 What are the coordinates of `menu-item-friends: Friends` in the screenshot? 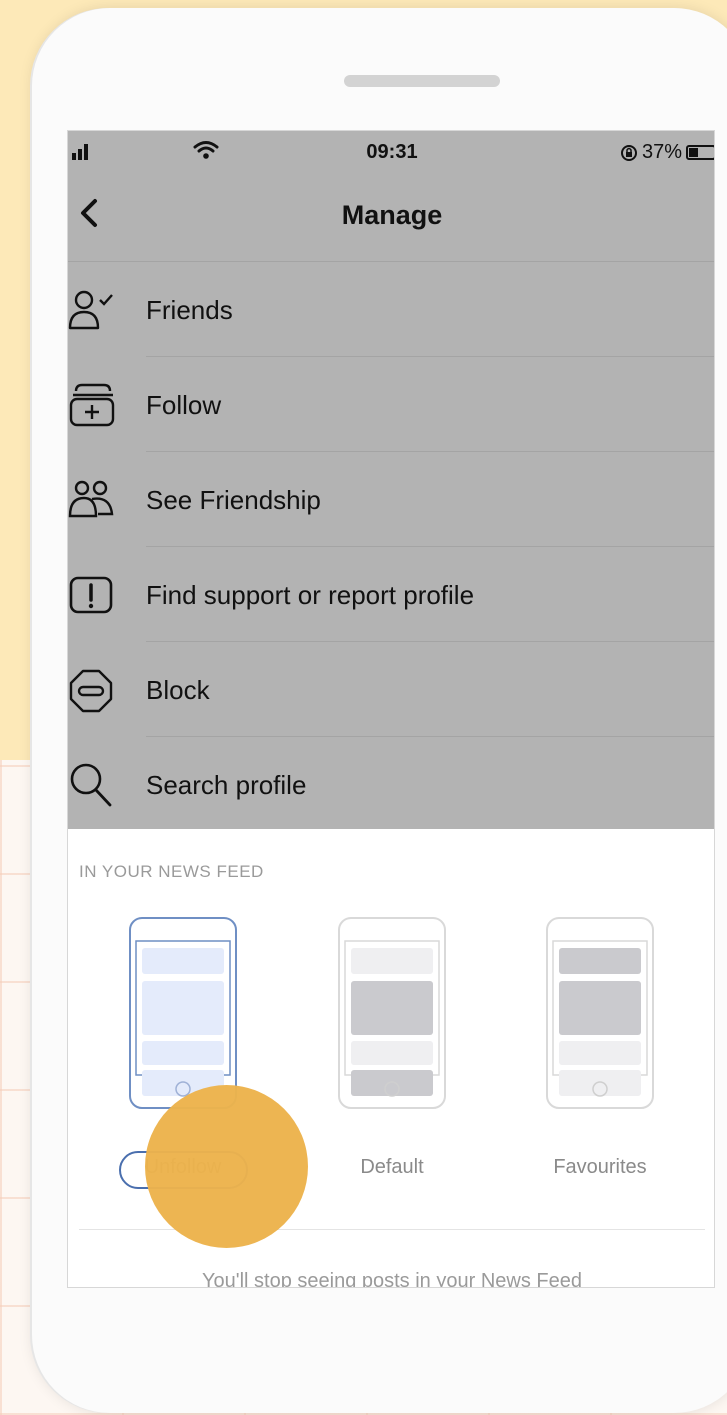 It's located at (391, 309).